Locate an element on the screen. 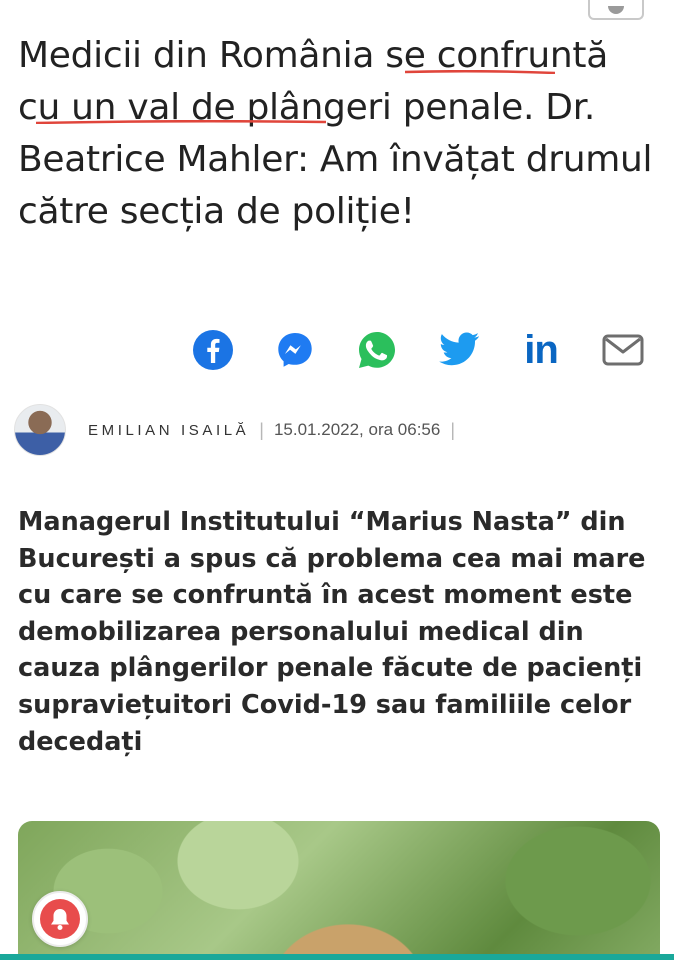 This screenshot has height=960, width=674. facebook-icon is located at coordinates (213, 350).